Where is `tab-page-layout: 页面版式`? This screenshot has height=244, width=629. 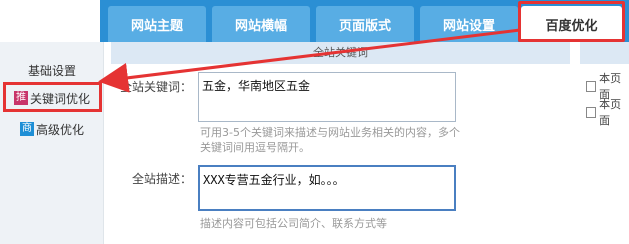
tab-page-layout: 页面版式 is located at coordinates (365, 24).